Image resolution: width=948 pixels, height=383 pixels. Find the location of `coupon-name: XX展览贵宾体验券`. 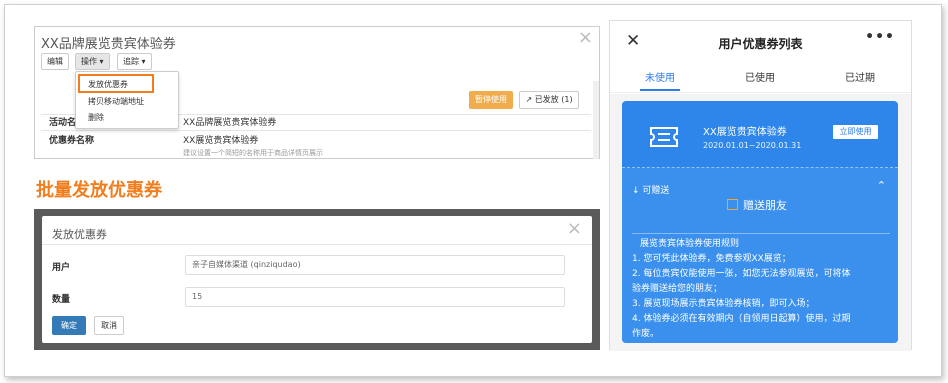

coupon-name: XX展览贵宾体验券 is located at coordinates (745, 132).